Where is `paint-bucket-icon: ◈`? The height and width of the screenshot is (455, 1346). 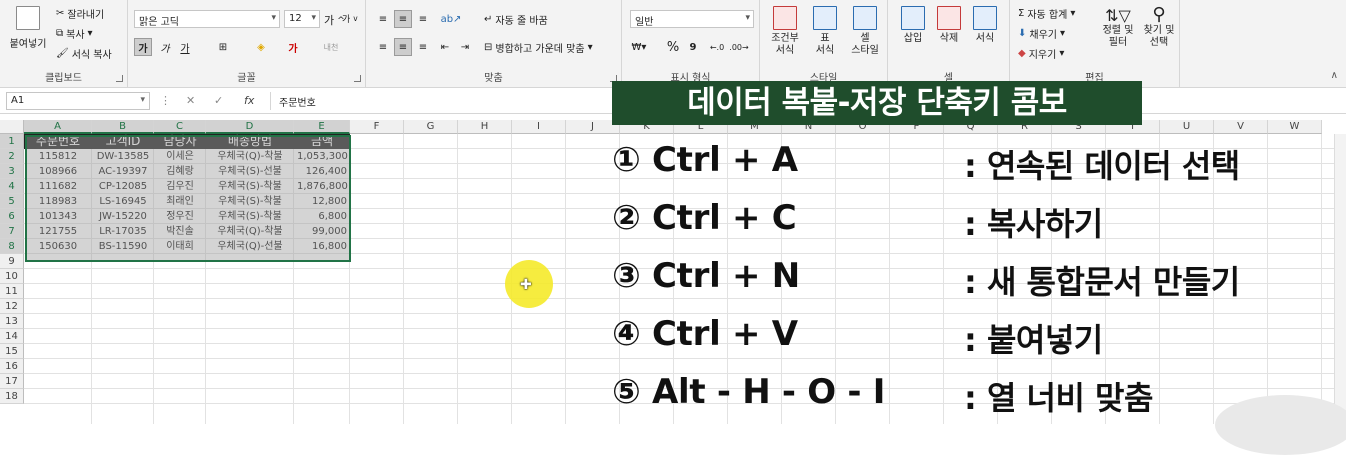
paint-bucket-icon: ◈ is located at coordinates (261, 47).